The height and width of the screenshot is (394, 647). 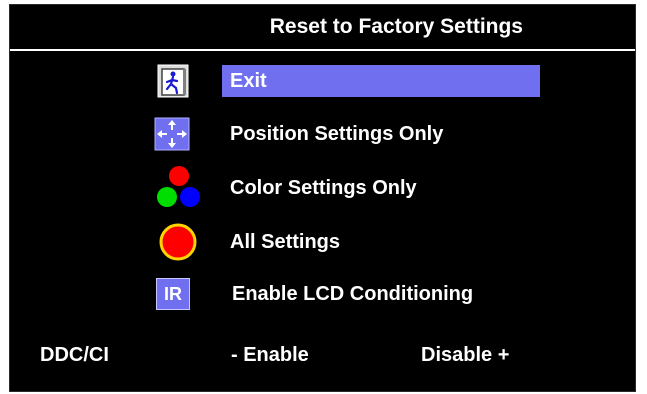 I want to click on menu-item-label: Enable LCD Conditioning, so click(x=353, y=294).